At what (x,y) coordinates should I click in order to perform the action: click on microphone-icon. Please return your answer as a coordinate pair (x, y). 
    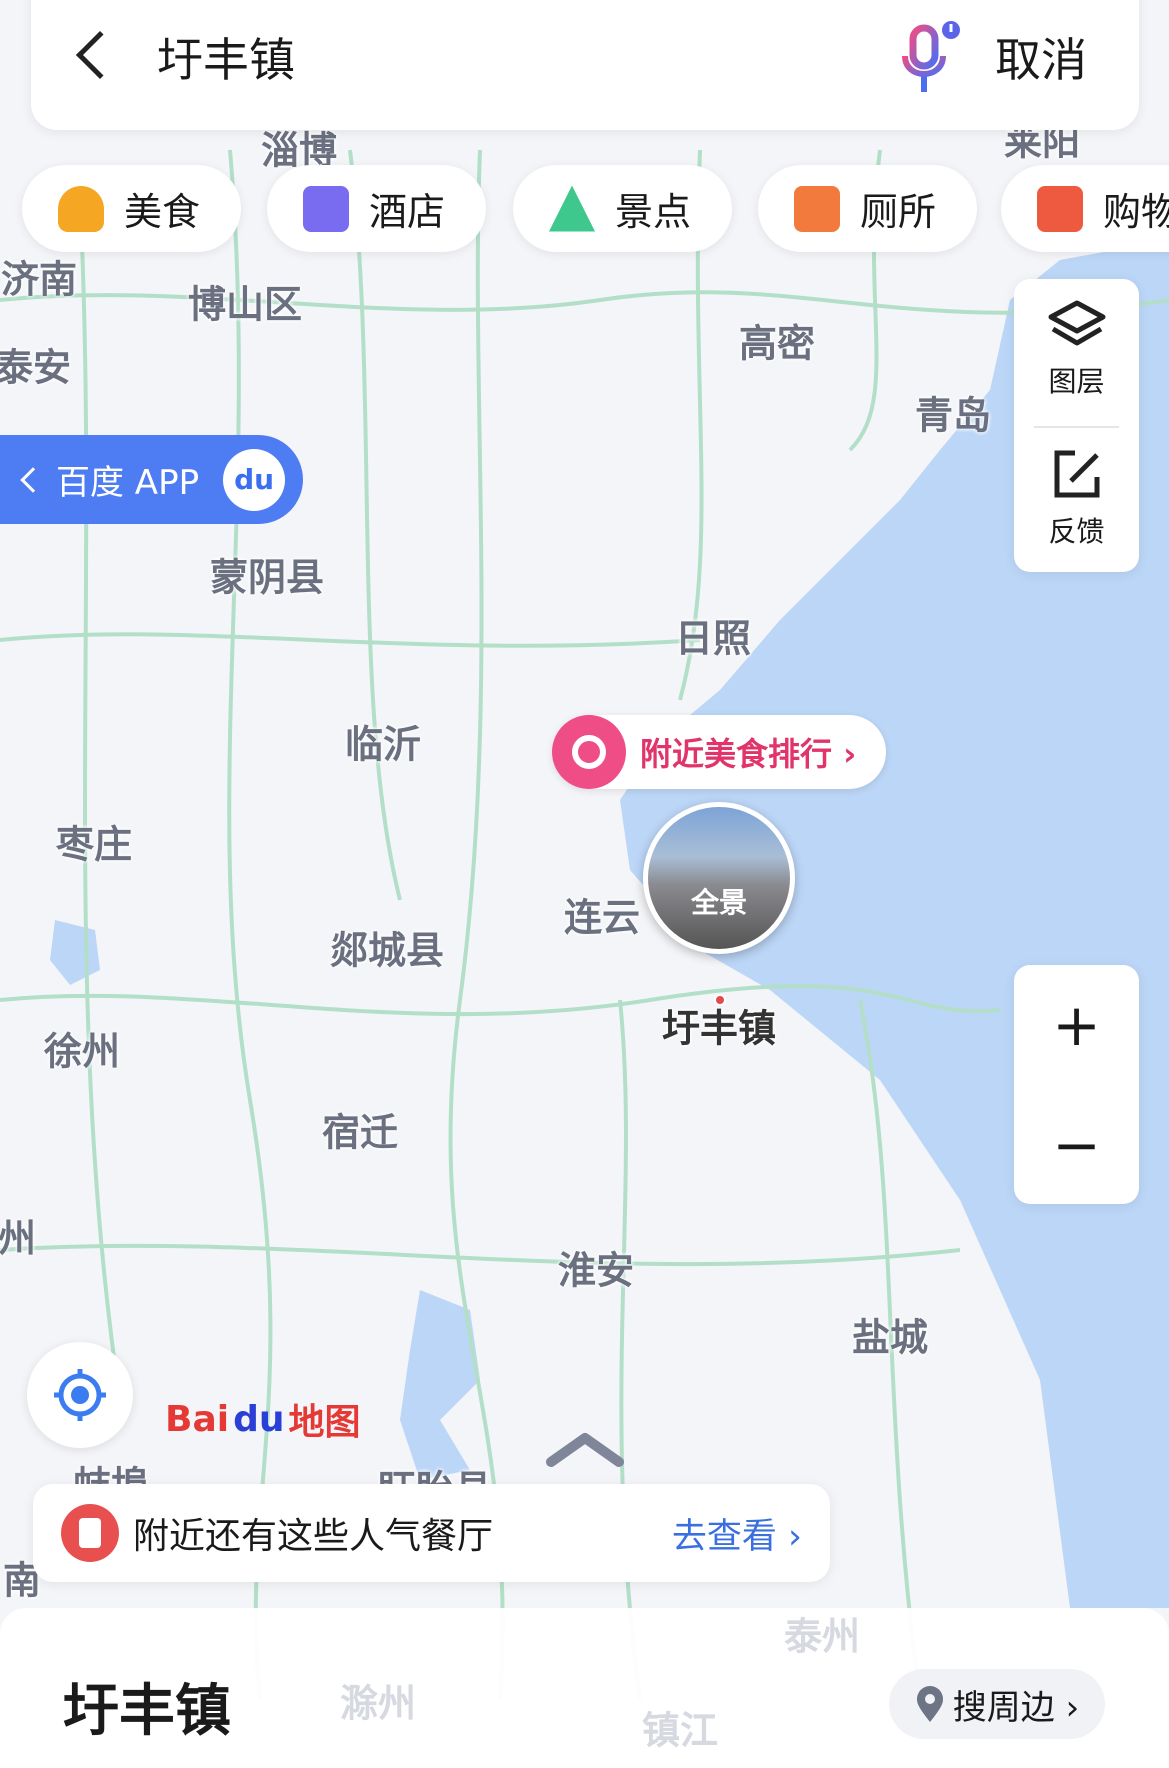
    Looking at the image, I should click on (931, 58).